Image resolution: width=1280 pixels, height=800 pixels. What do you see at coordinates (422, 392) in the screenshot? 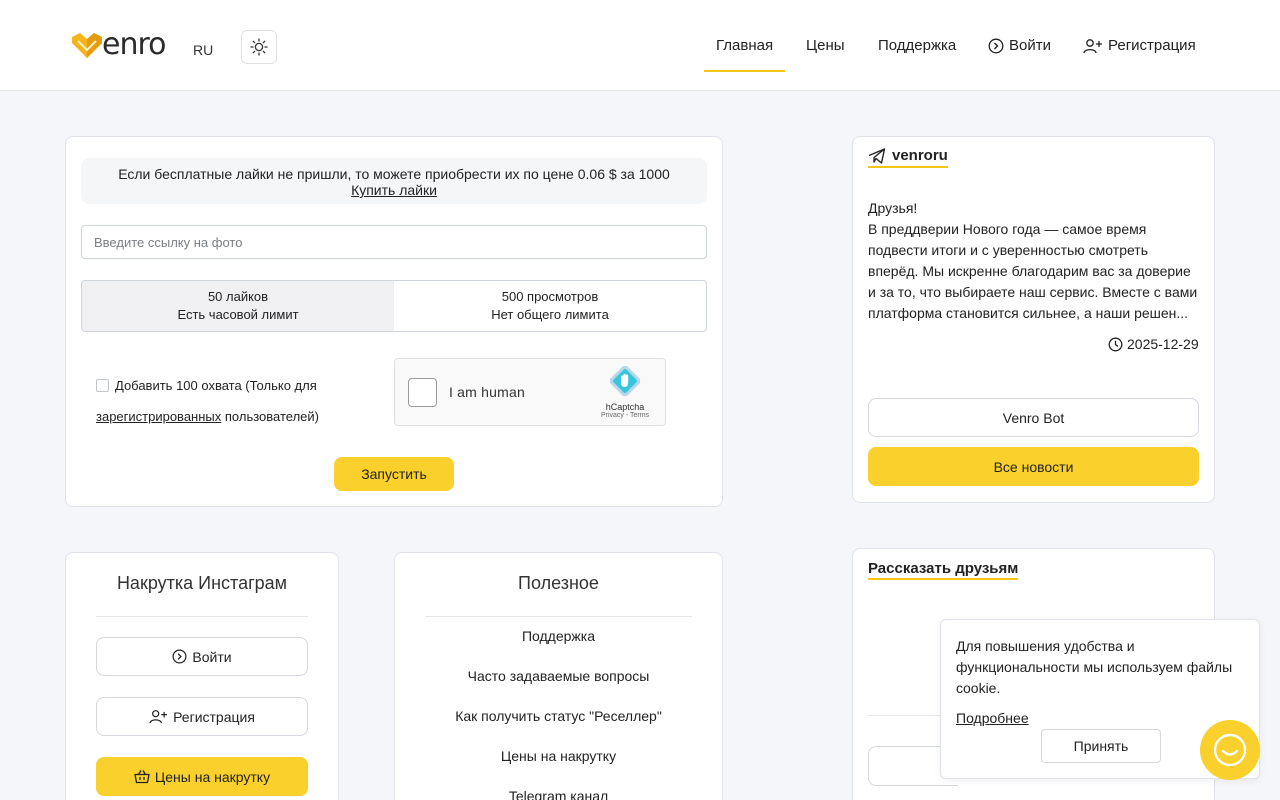
I see `captcha-checkbox` at bounding box center [422, 392].